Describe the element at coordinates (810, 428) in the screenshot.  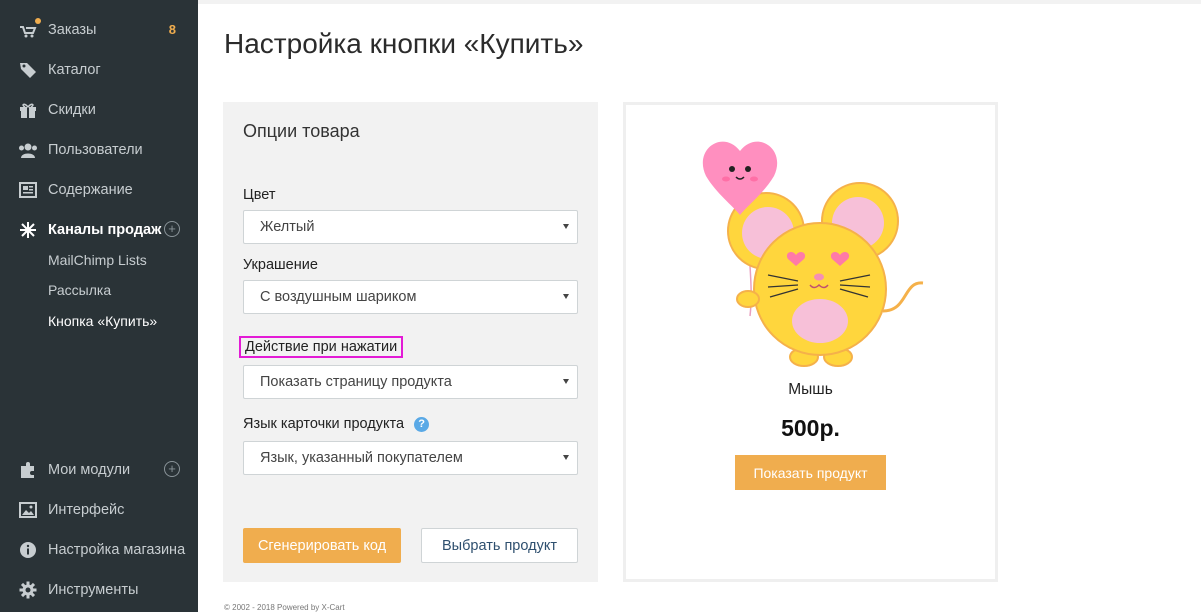
I see `product-price: 500р.` at that location.